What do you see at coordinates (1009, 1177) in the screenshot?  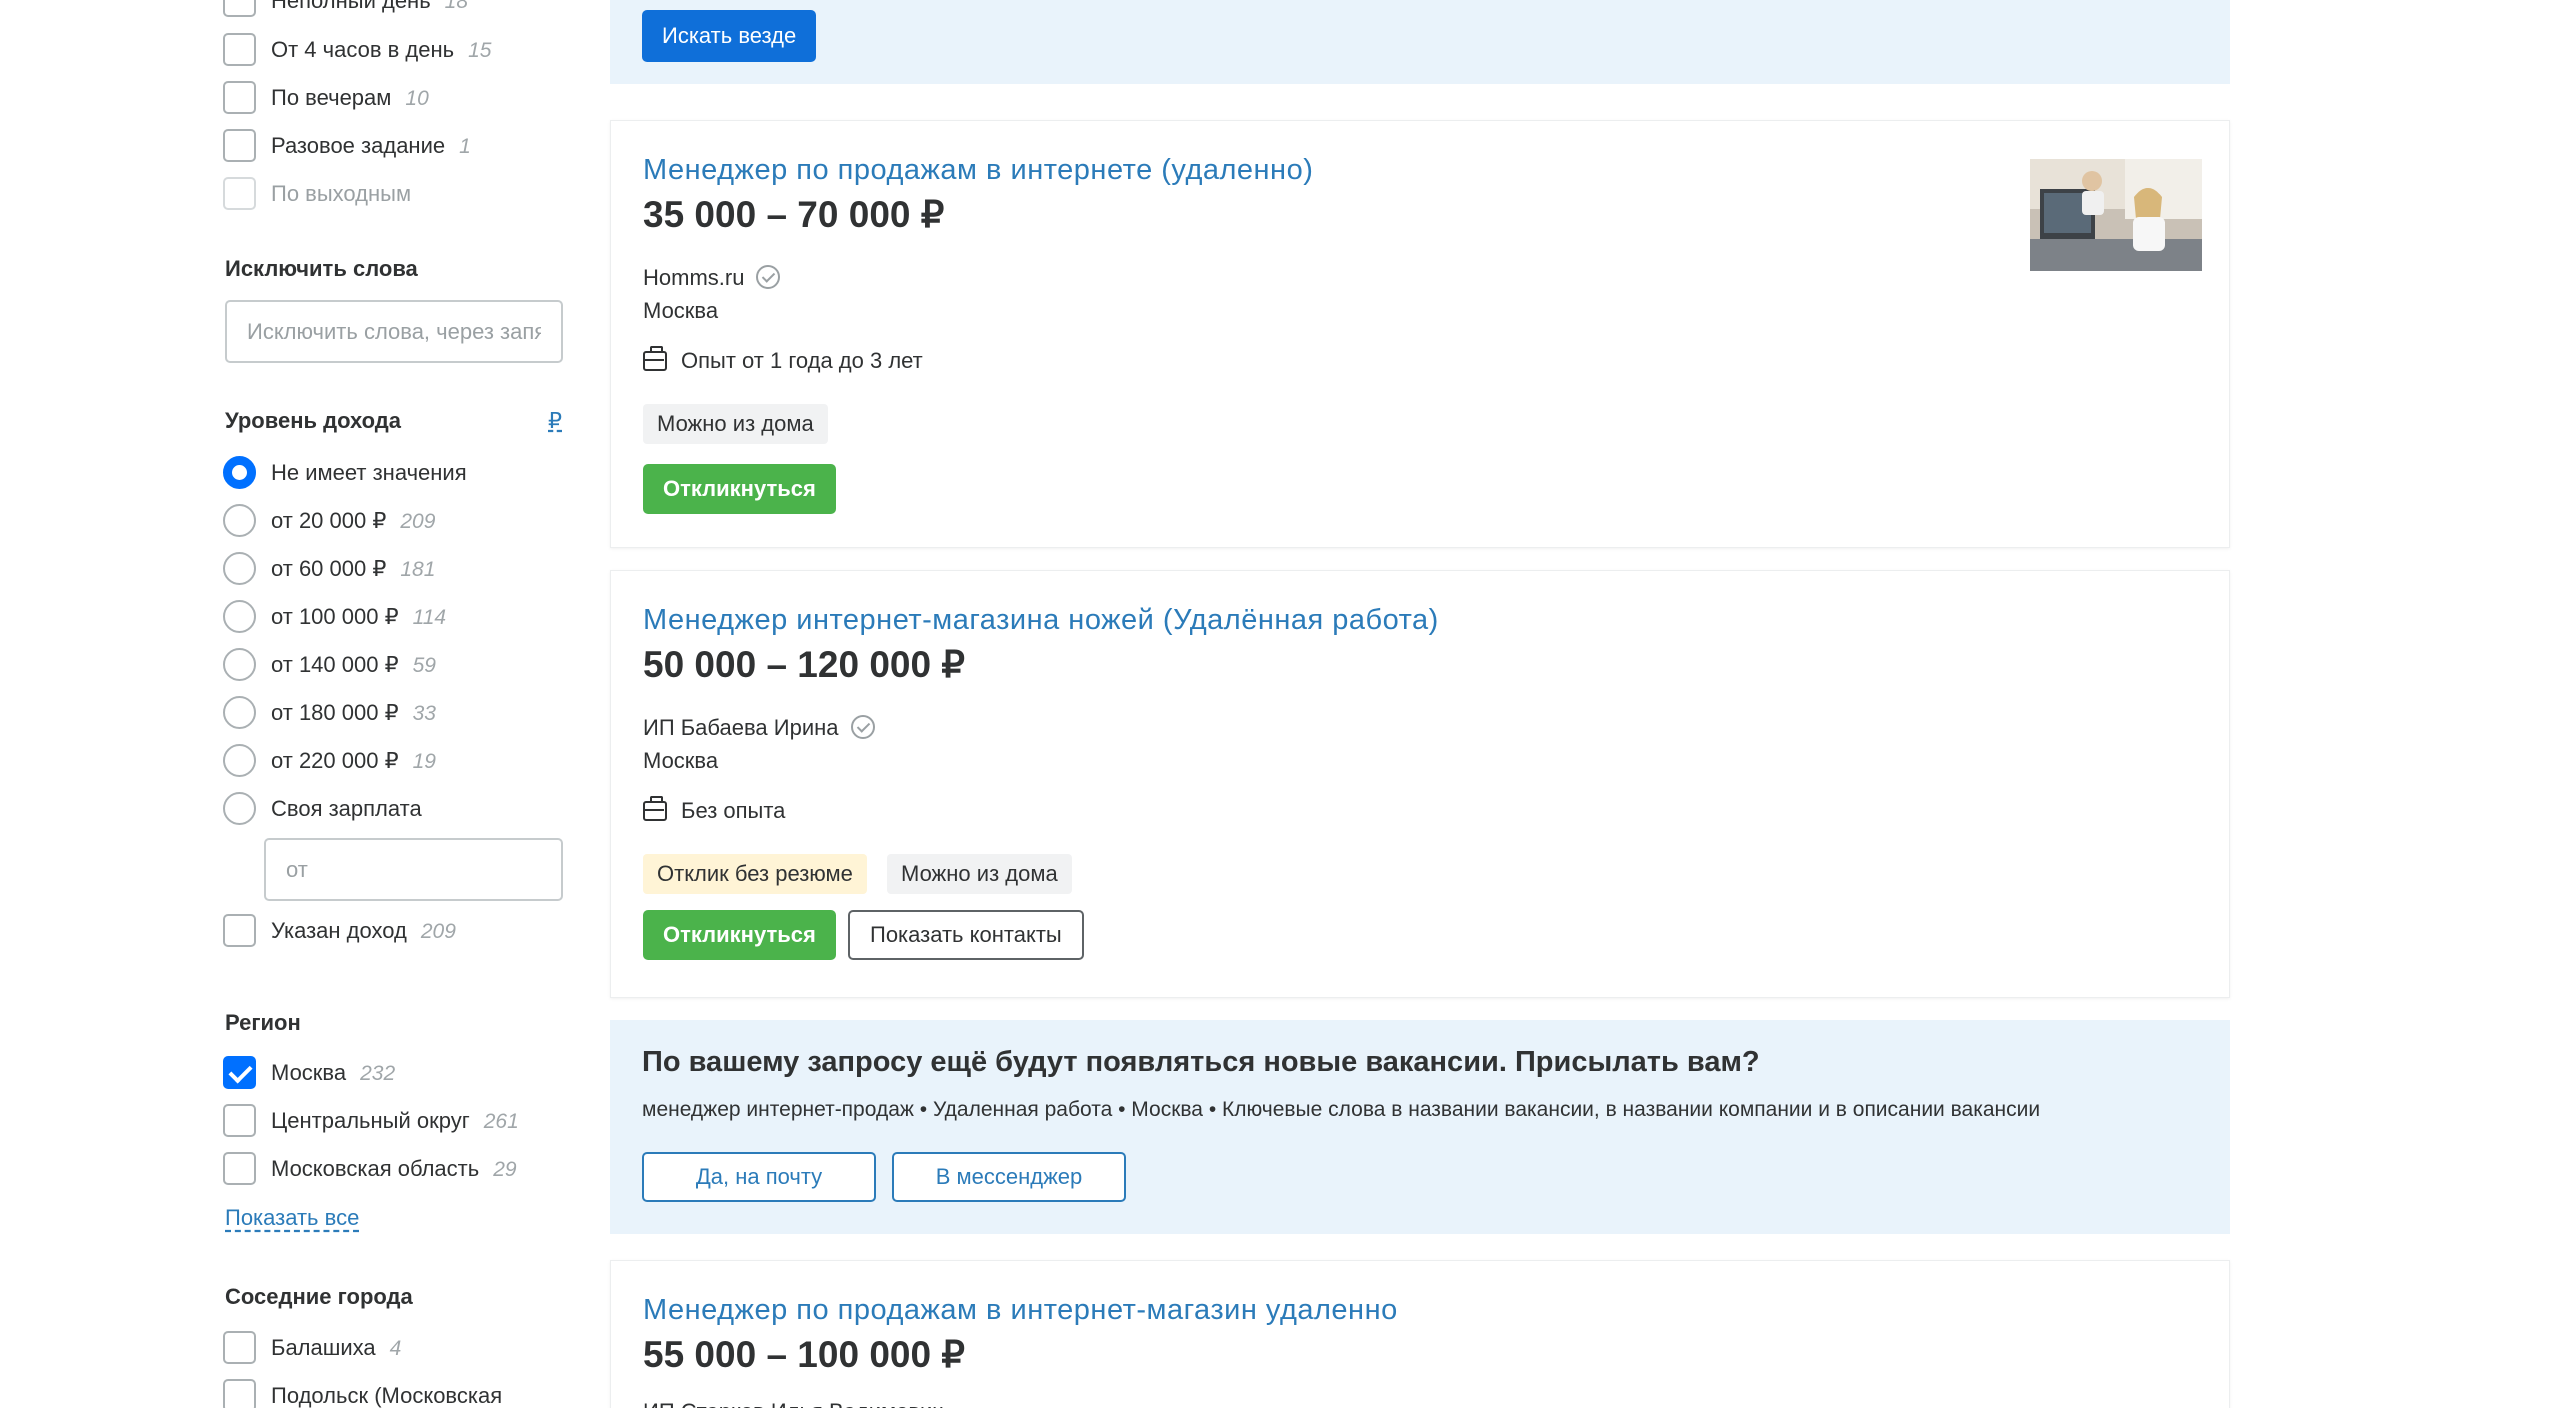 I see `subscribe-messenger-button: В мессенджер` at bounding box center [1009, 1177].